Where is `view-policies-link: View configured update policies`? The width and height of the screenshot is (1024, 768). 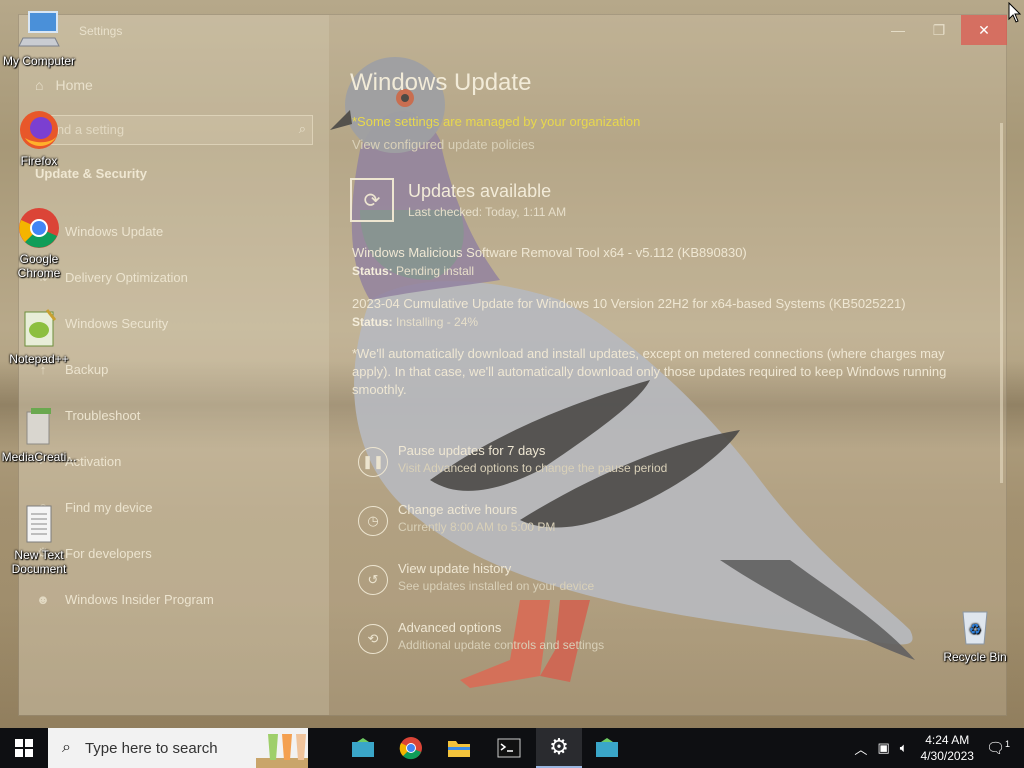 view-policies-link: View configured update policies is located at coordinates (443, 144).